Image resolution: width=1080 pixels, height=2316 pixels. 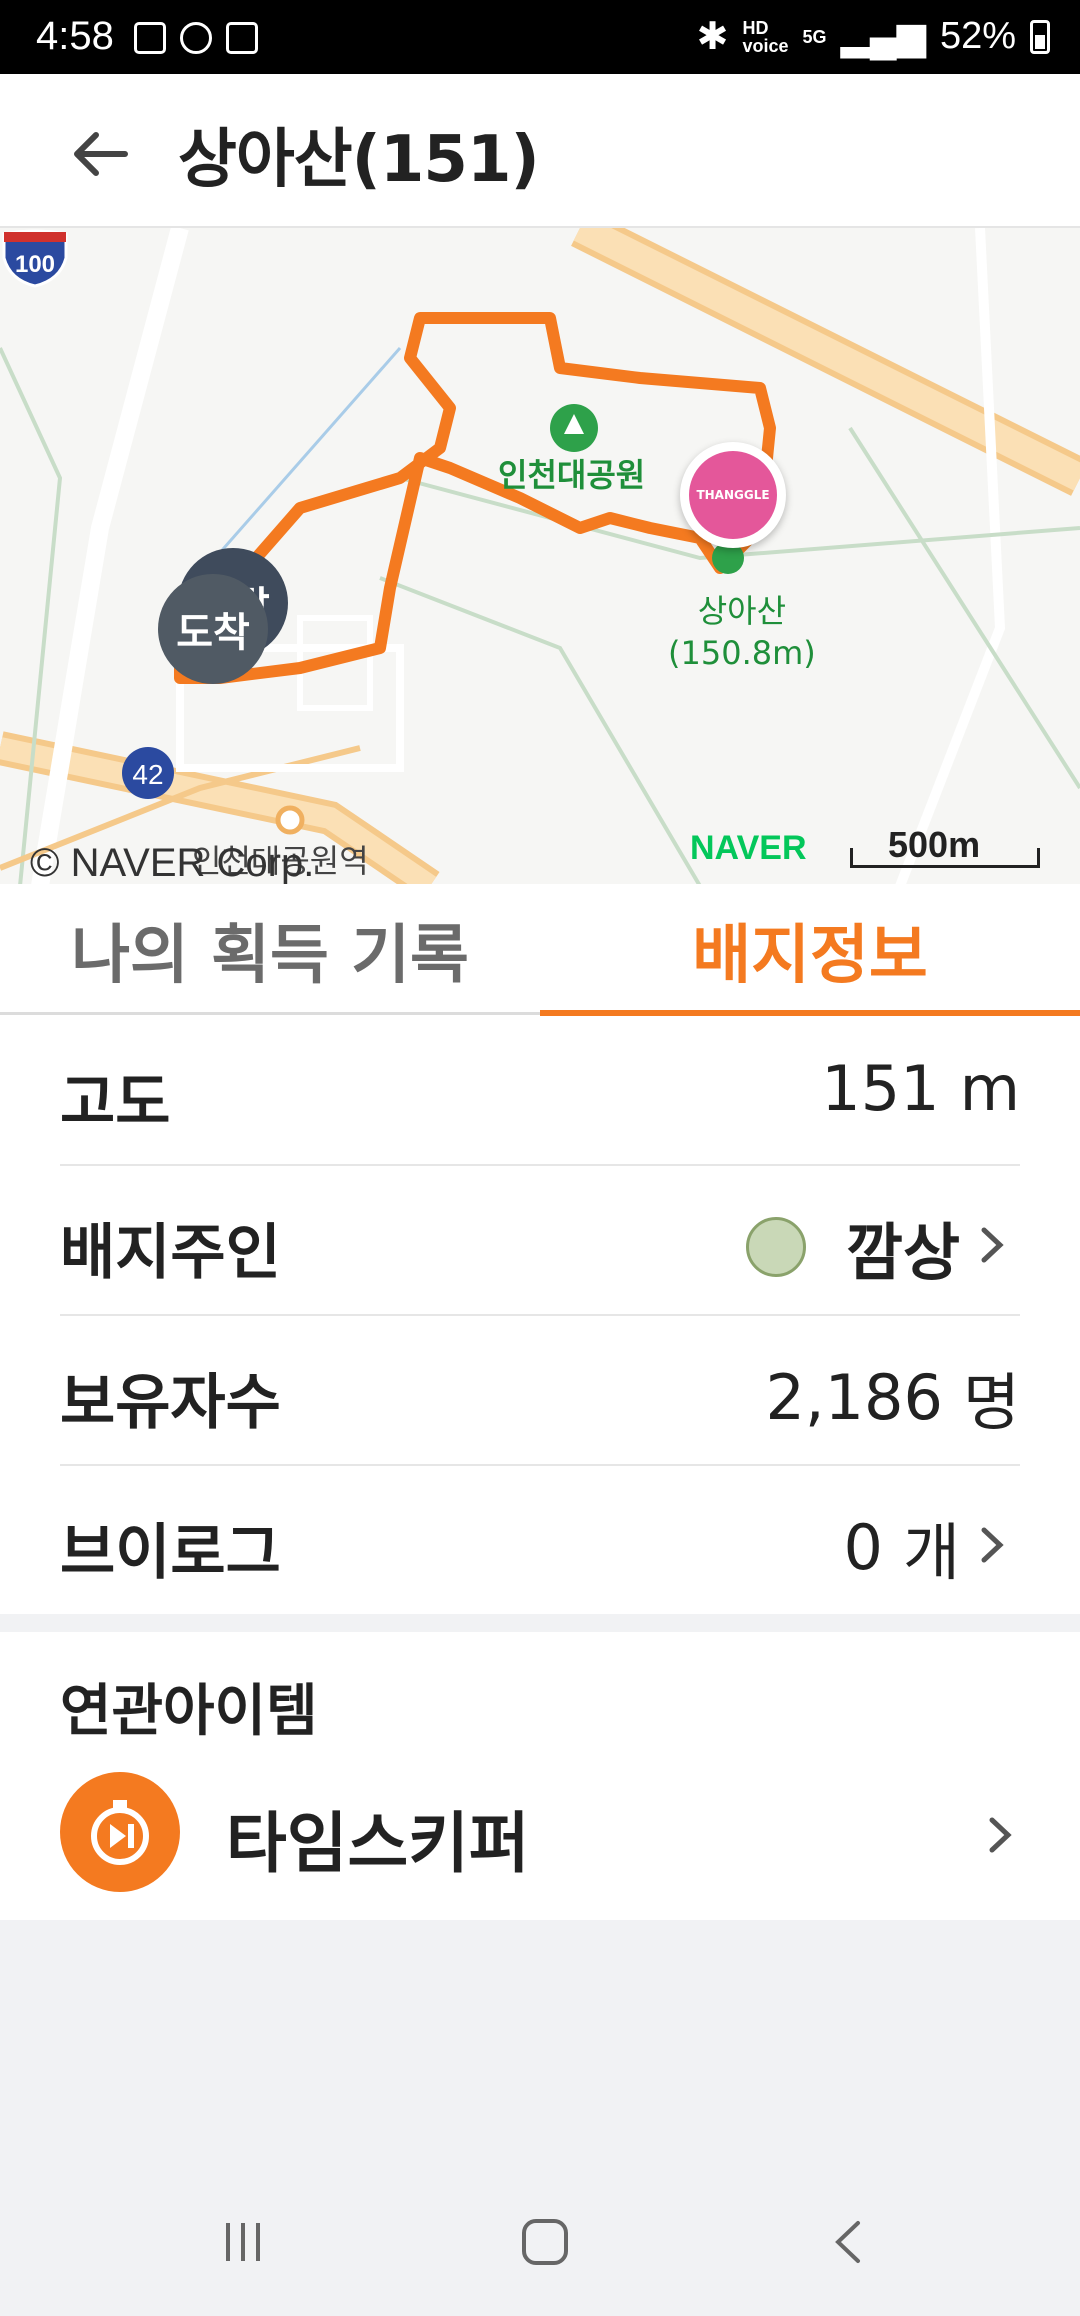 What do you see at coordinates (748, 848) in the screenshot?
I see `map-provider-logo: NAVER` at bounding box center [748, 848].